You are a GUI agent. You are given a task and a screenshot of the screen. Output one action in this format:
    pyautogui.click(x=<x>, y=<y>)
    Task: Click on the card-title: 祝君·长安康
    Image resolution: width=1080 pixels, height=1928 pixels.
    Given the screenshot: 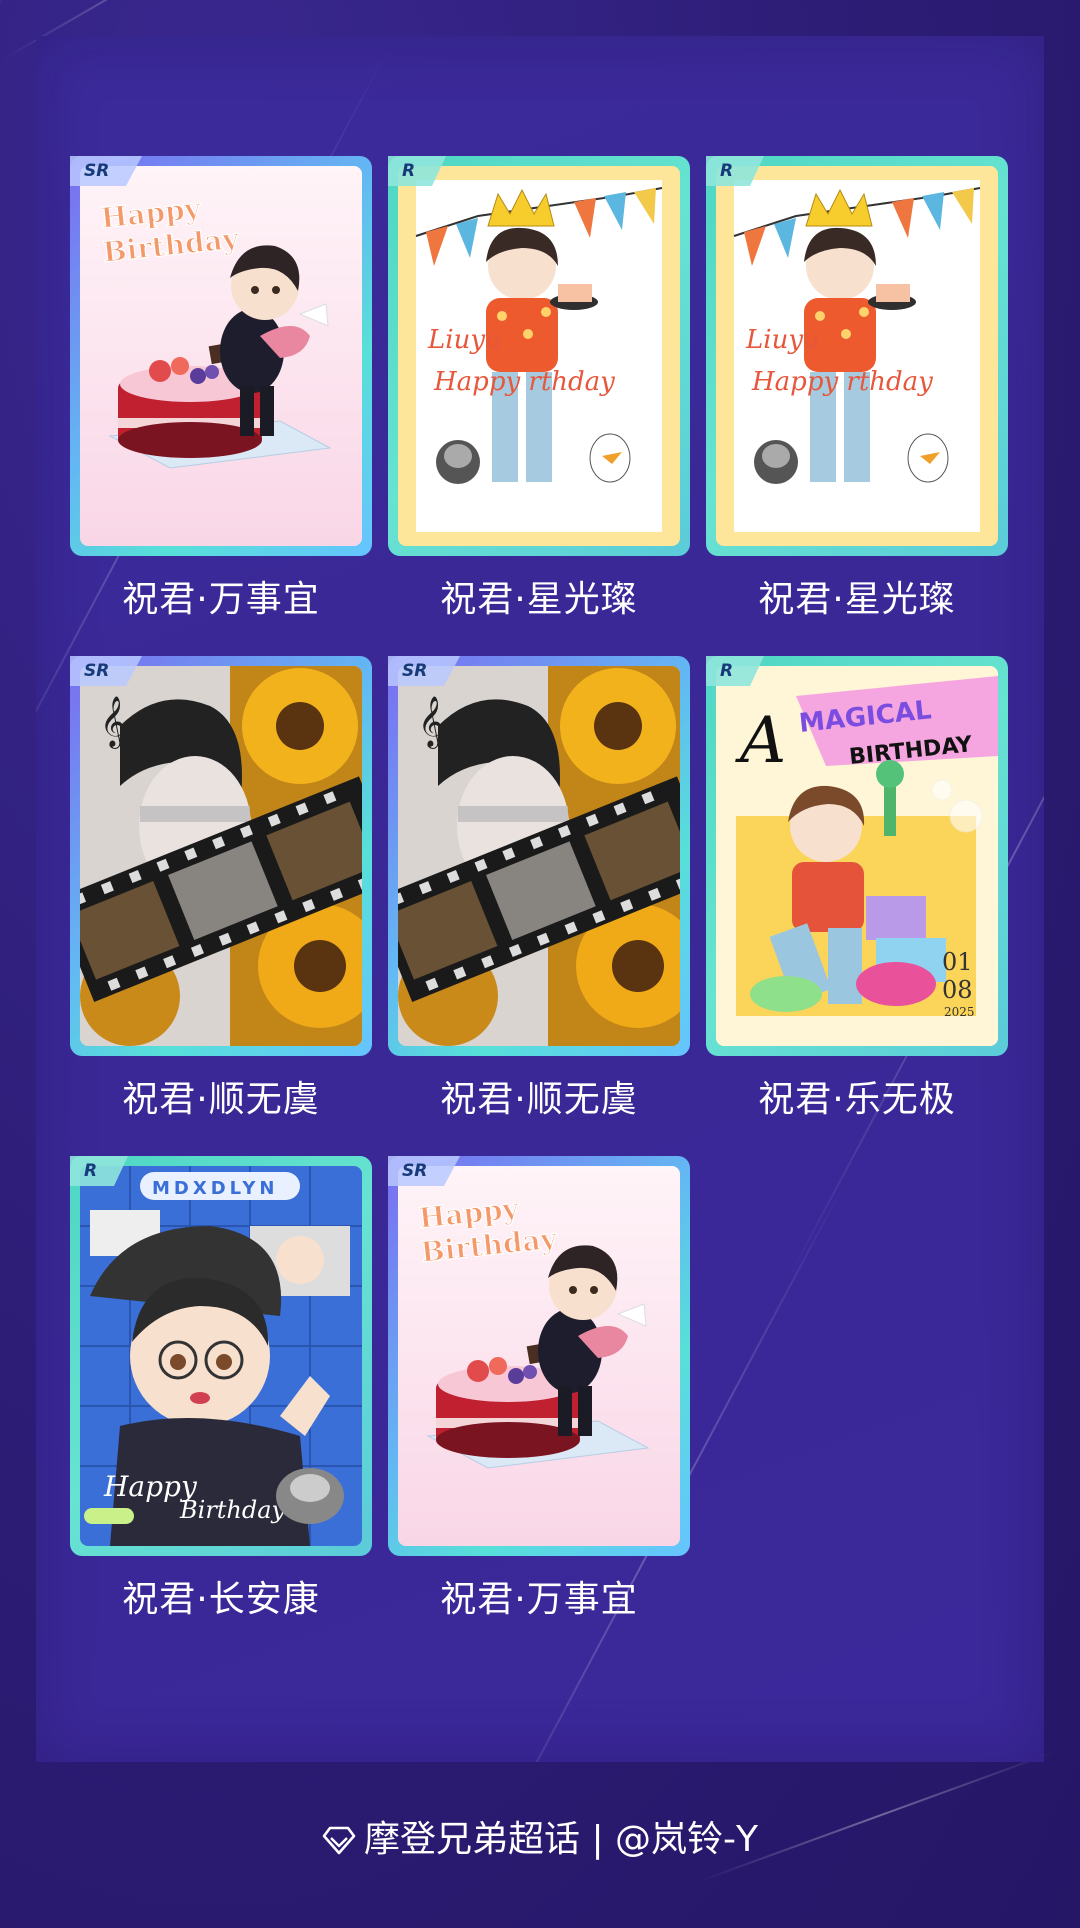 What is the action you would take?
    pyautogui.click(x=221, y=1599)
    